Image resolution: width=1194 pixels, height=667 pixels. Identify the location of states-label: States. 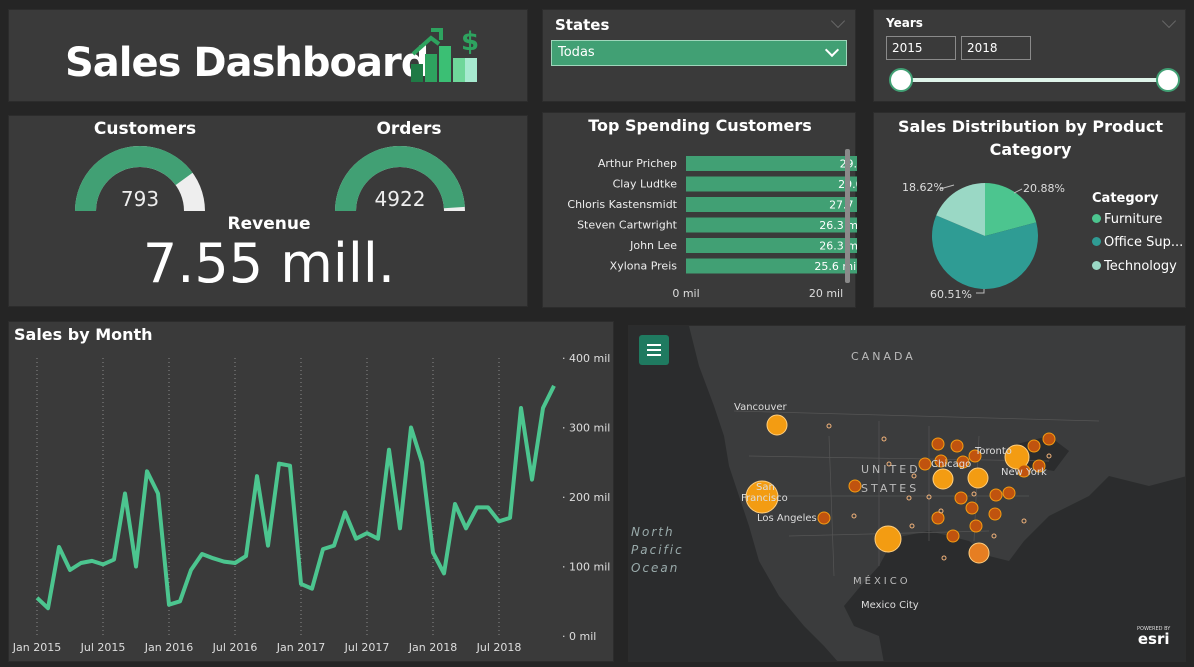
(582, 25).